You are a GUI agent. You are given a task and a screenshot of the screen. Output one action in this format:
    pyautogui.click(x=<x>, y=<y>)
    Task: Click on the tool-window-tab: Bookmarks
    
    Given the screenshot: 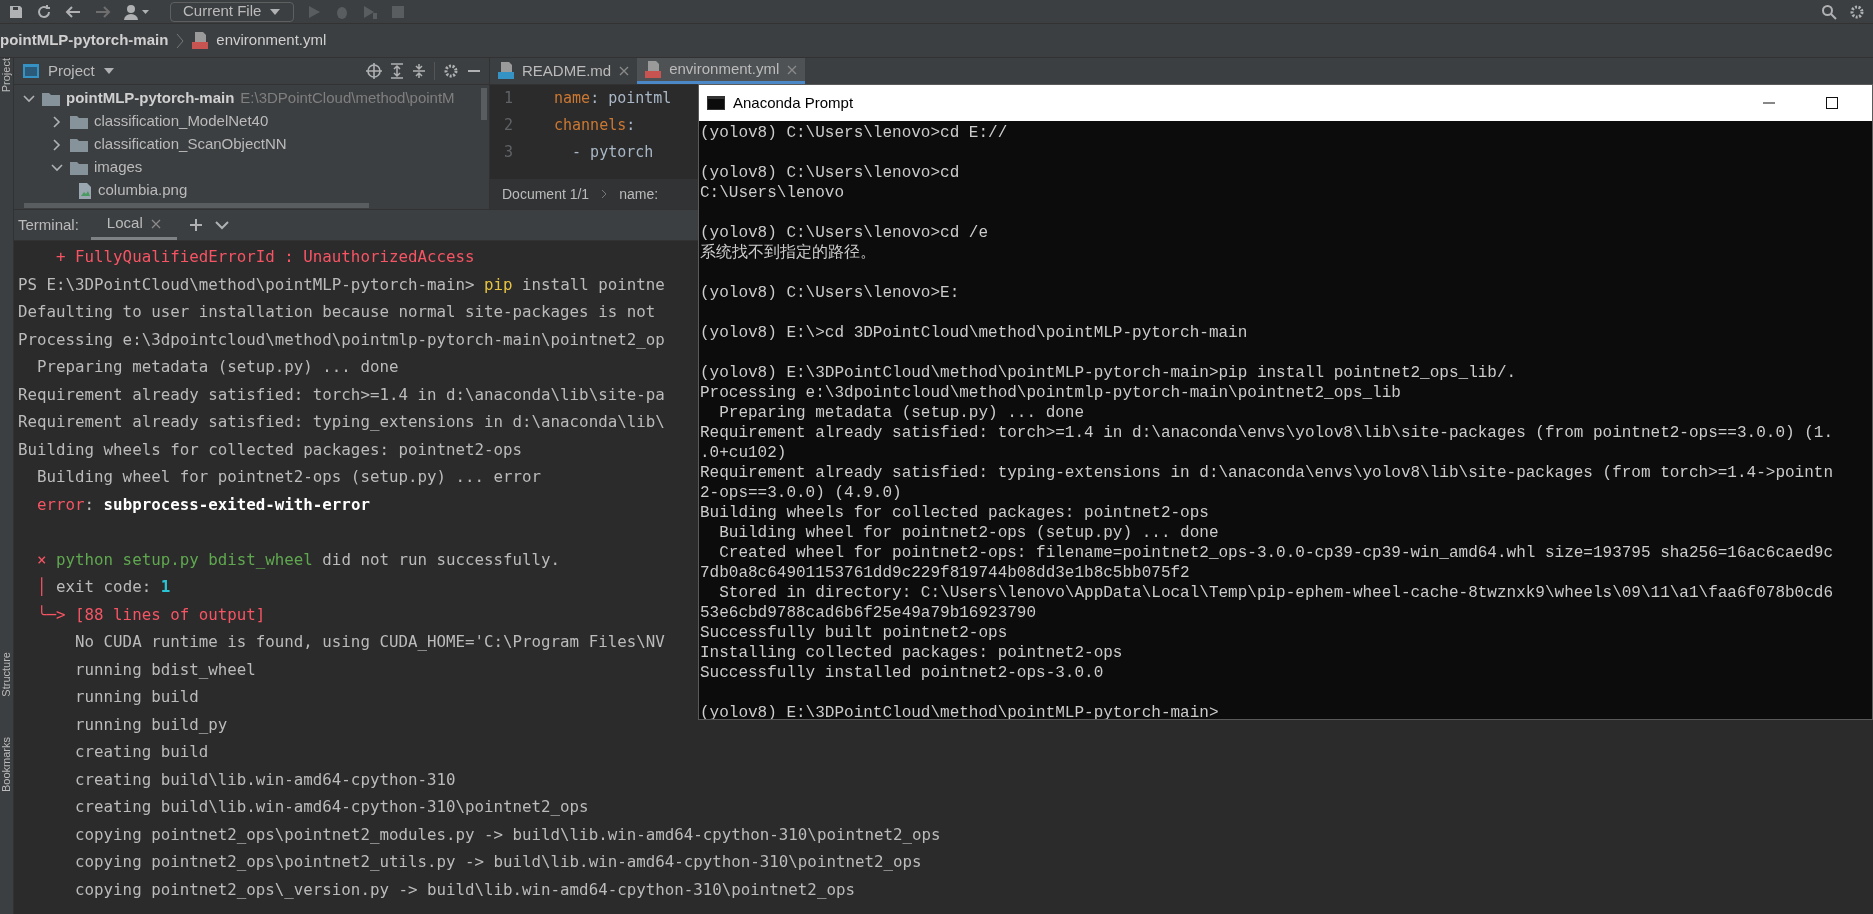 What is the action you would take?
    pyautogui.click(x=6, y=764)
    